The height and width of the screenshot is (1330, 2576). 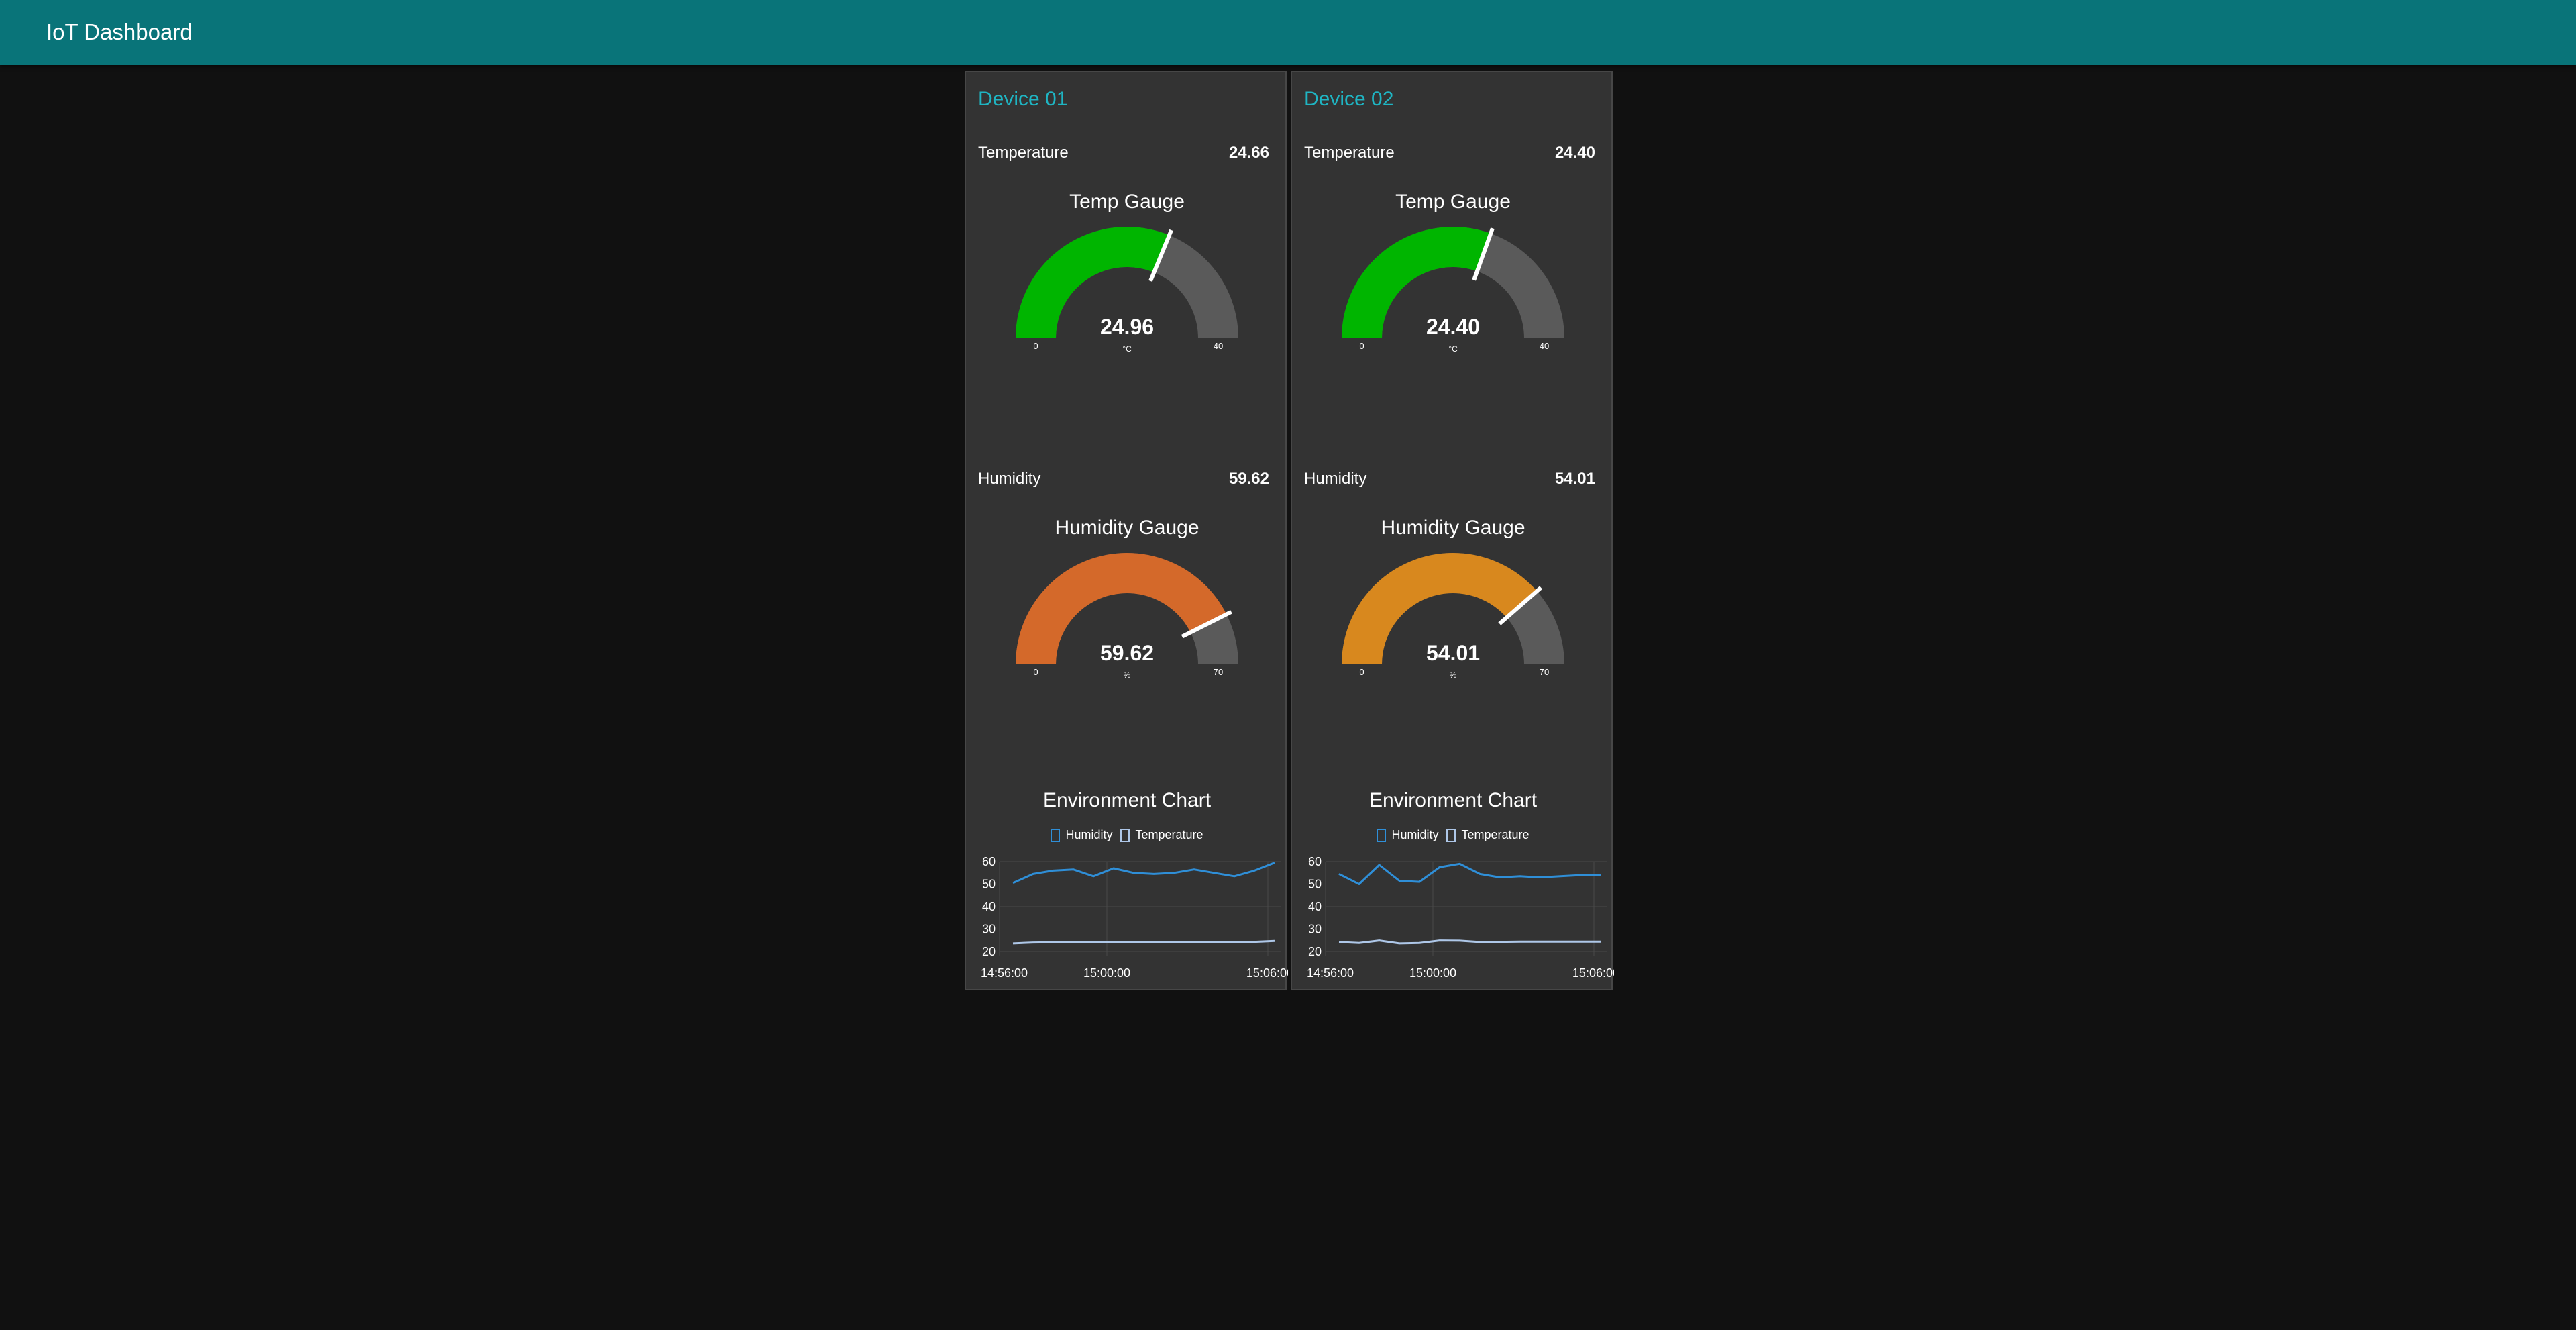 I want to click on gauge-value: 24.40, so click(x=1453, y=327).